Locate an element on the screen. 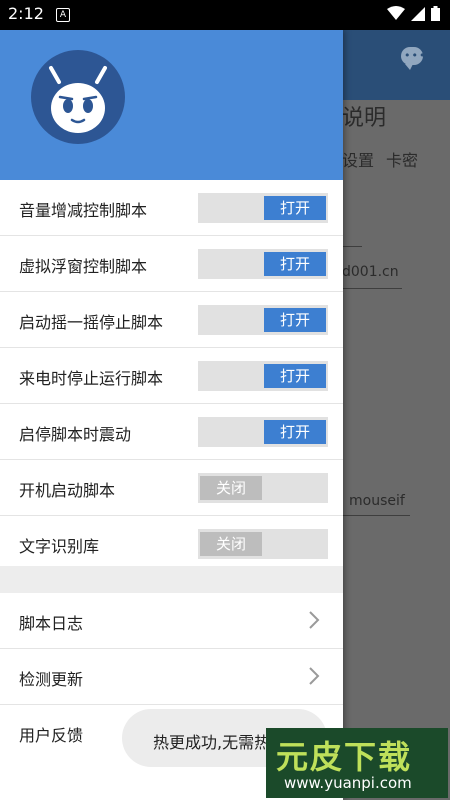  setting-label: 文字识别库 is located at coordinates (59, 546).